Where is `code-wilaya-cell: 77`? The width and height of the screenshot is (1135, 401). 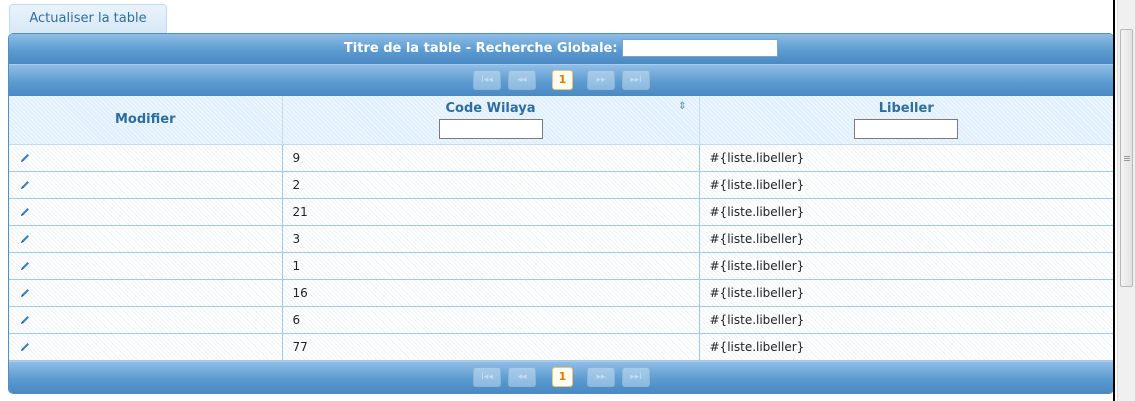 code-wilaya-cell: 77 is located at coordinates (490, 346).